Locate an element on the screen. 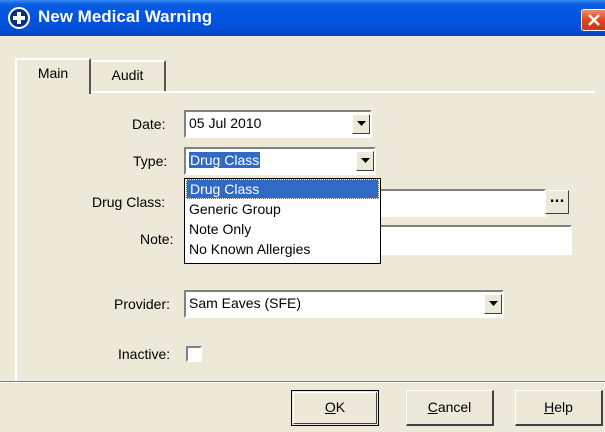  provider-label: Provider: is located at coordinates (142, 304).